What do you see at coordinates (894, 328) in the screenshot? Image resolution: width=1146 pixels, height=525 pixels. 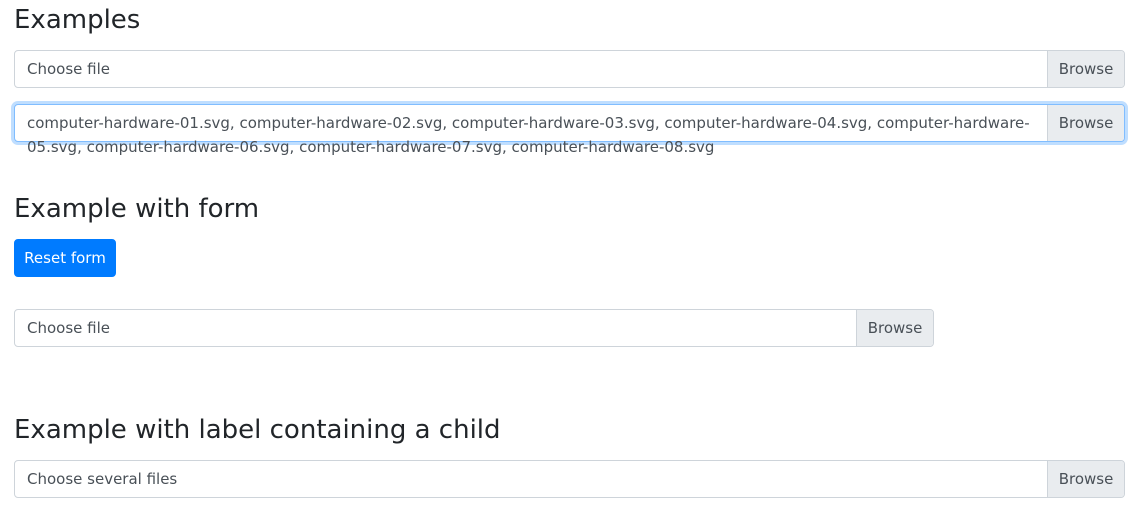 I see `form-file-browse-button: Browse` at bounding box center [894, 328].